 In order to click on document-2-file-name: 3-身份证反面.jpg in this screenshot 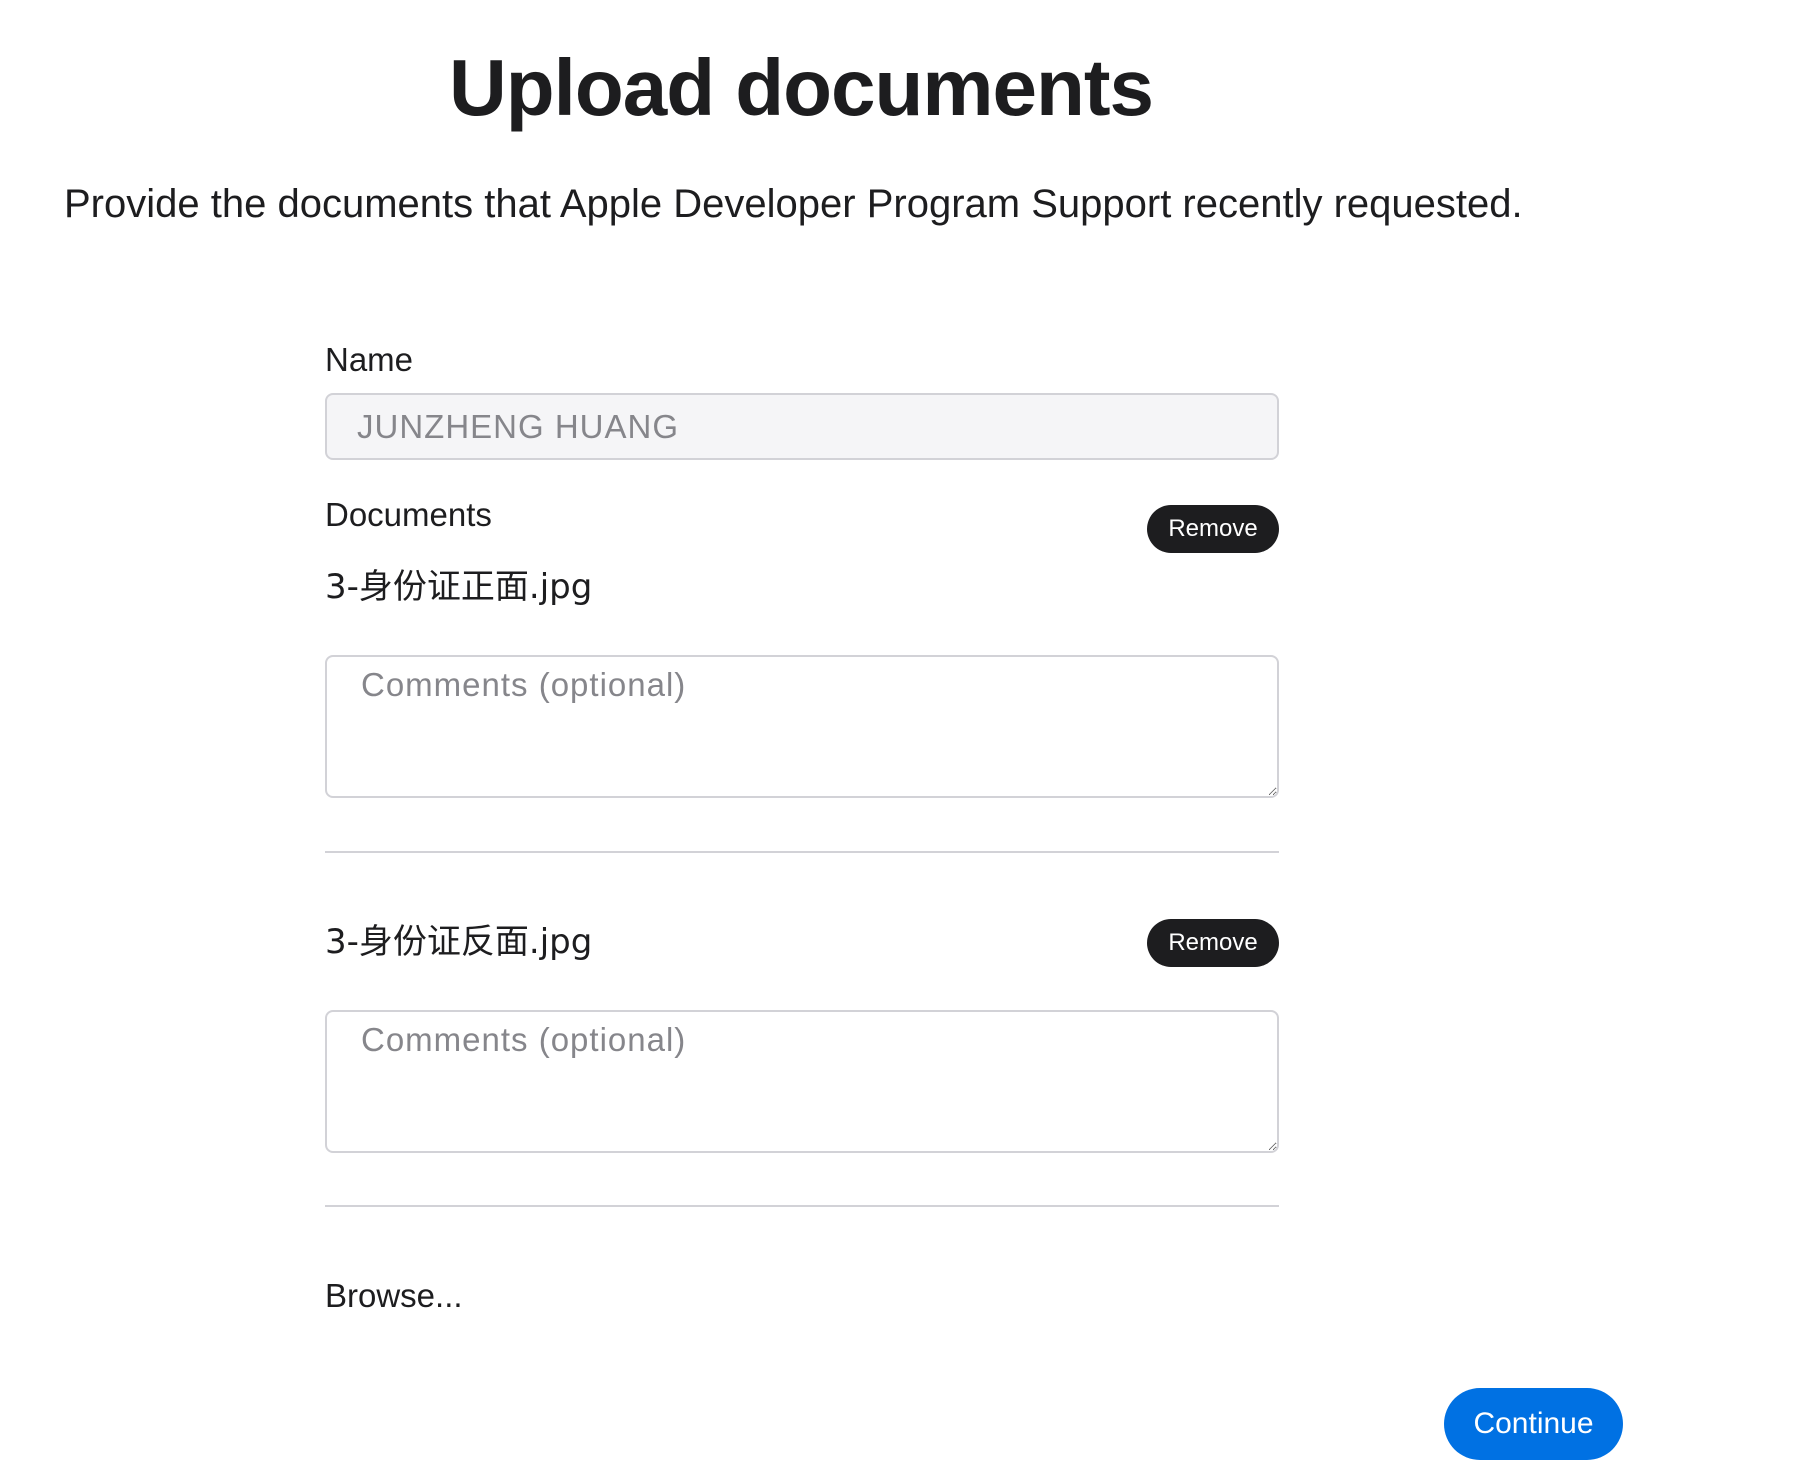, I will do `click(459, 942)`.